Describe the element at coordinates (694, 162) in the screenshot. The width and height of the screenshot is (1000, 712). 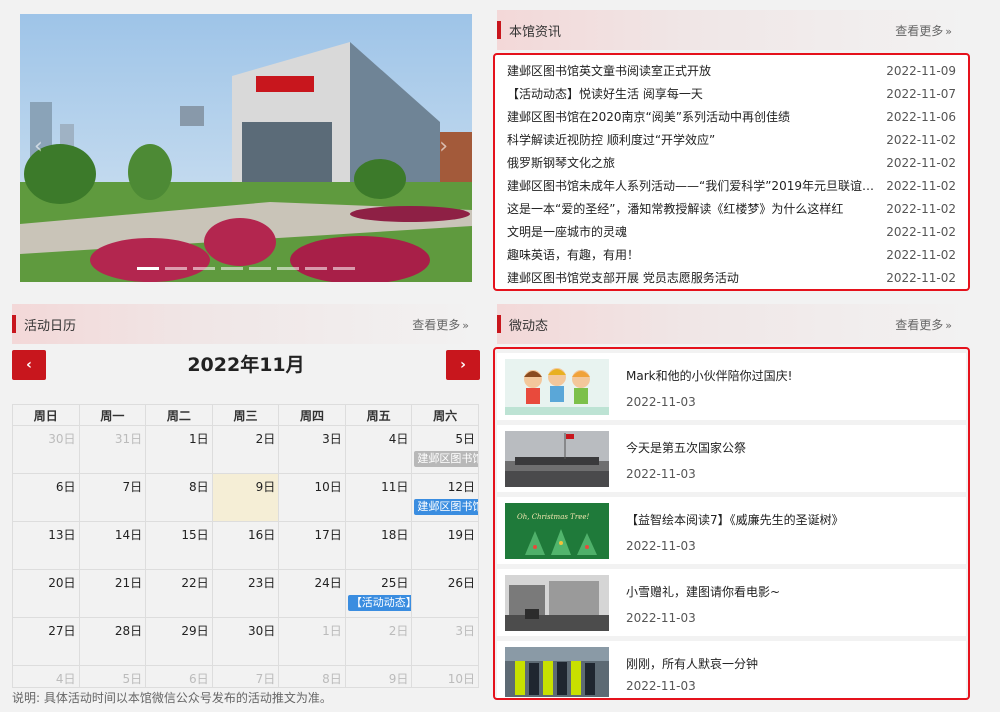
I see `news-item-title: 俄罗斯钢琴文化之旅` at that location.